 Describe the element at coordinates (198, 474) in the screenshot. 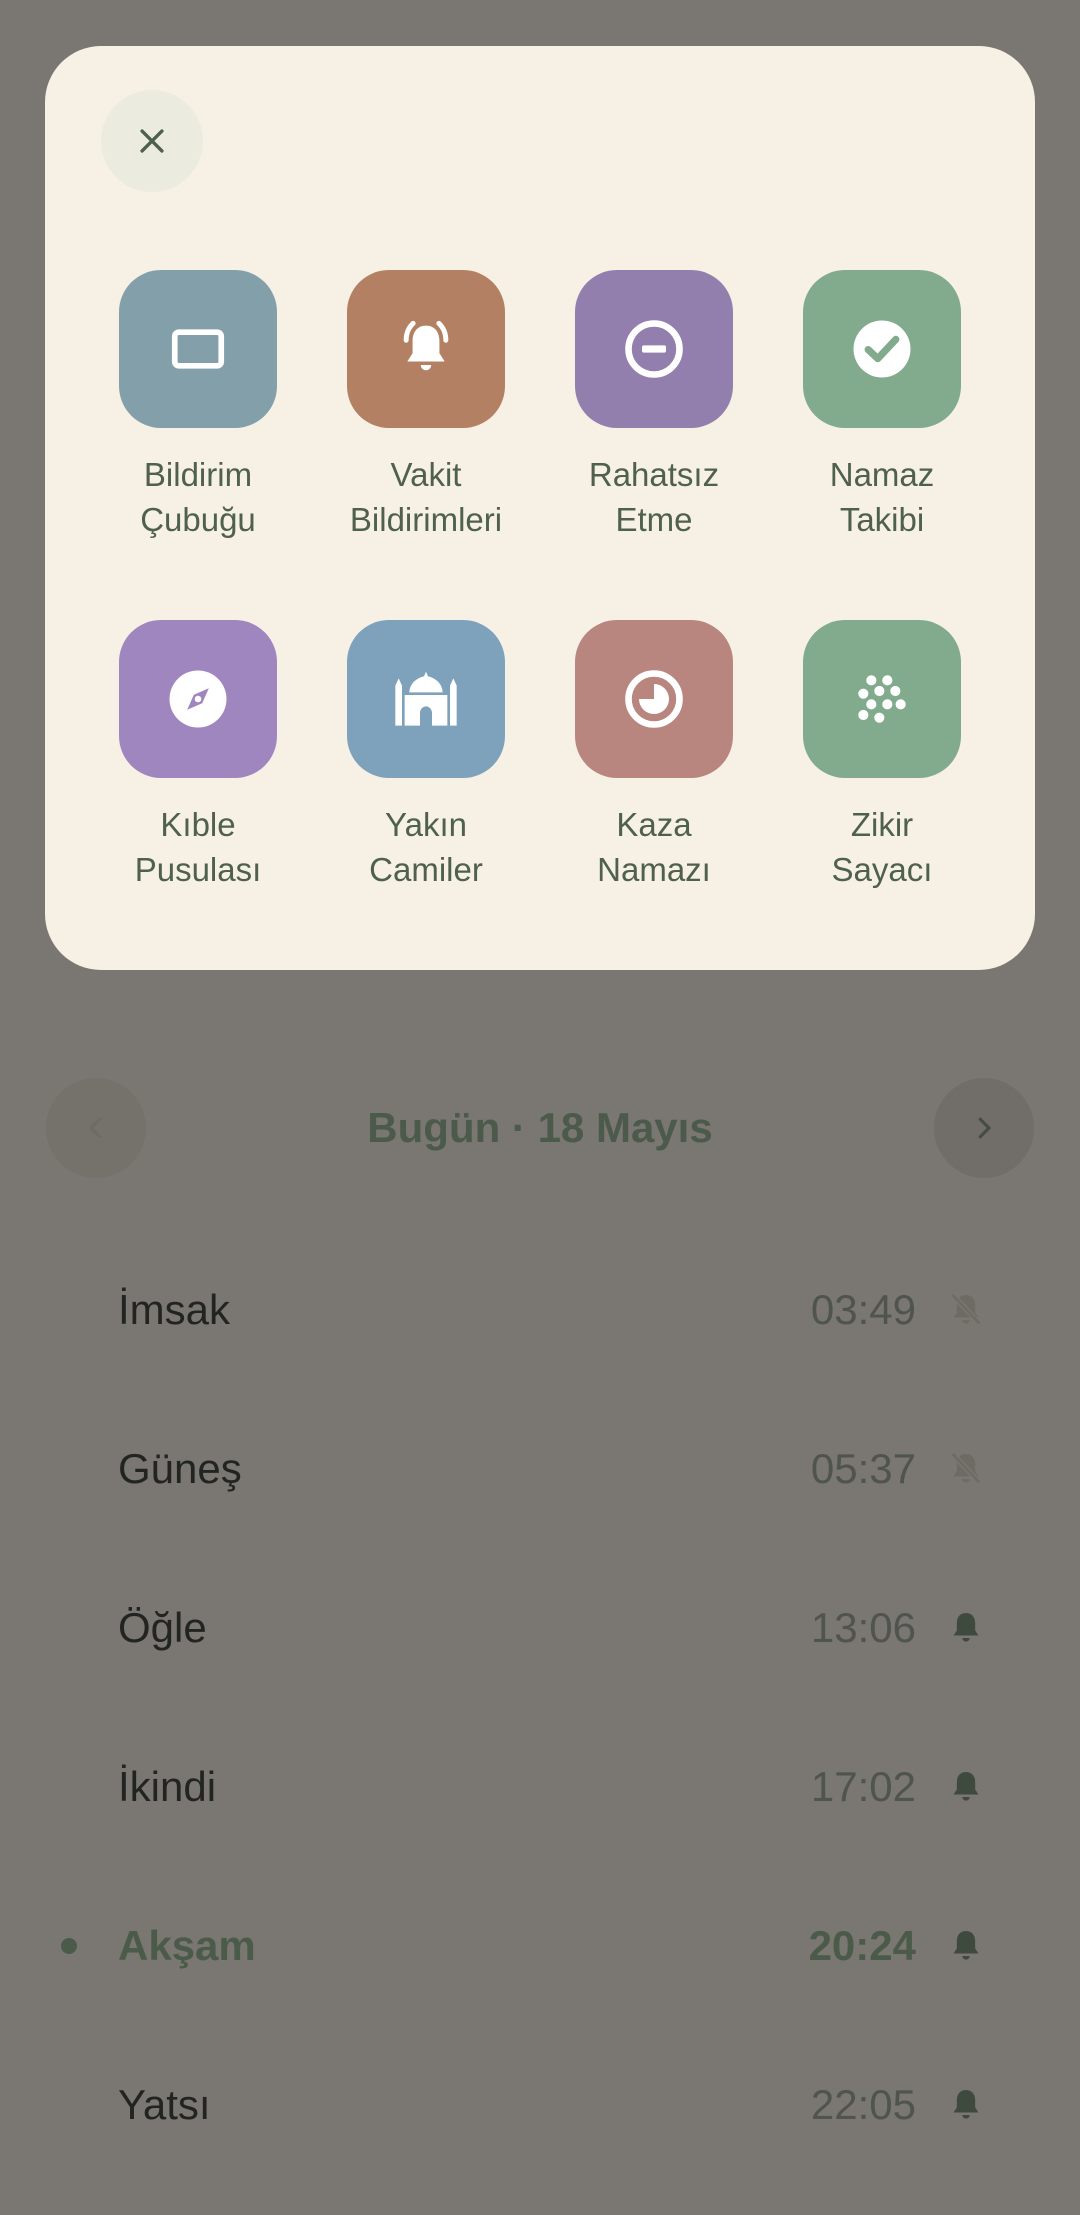

I see `tile-label-line1: Bildirim` at that location.